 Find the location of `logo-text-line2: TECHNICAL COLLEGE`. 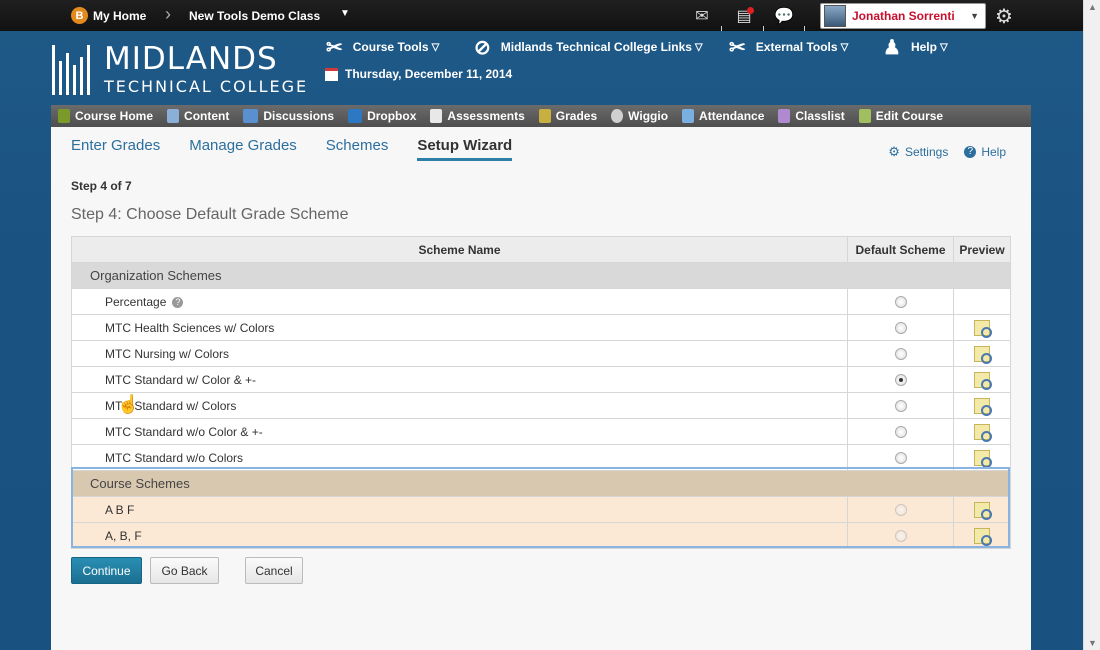

logo-text-line2: TECHNICAL COLLEGE is located at coordinates (206, 86).